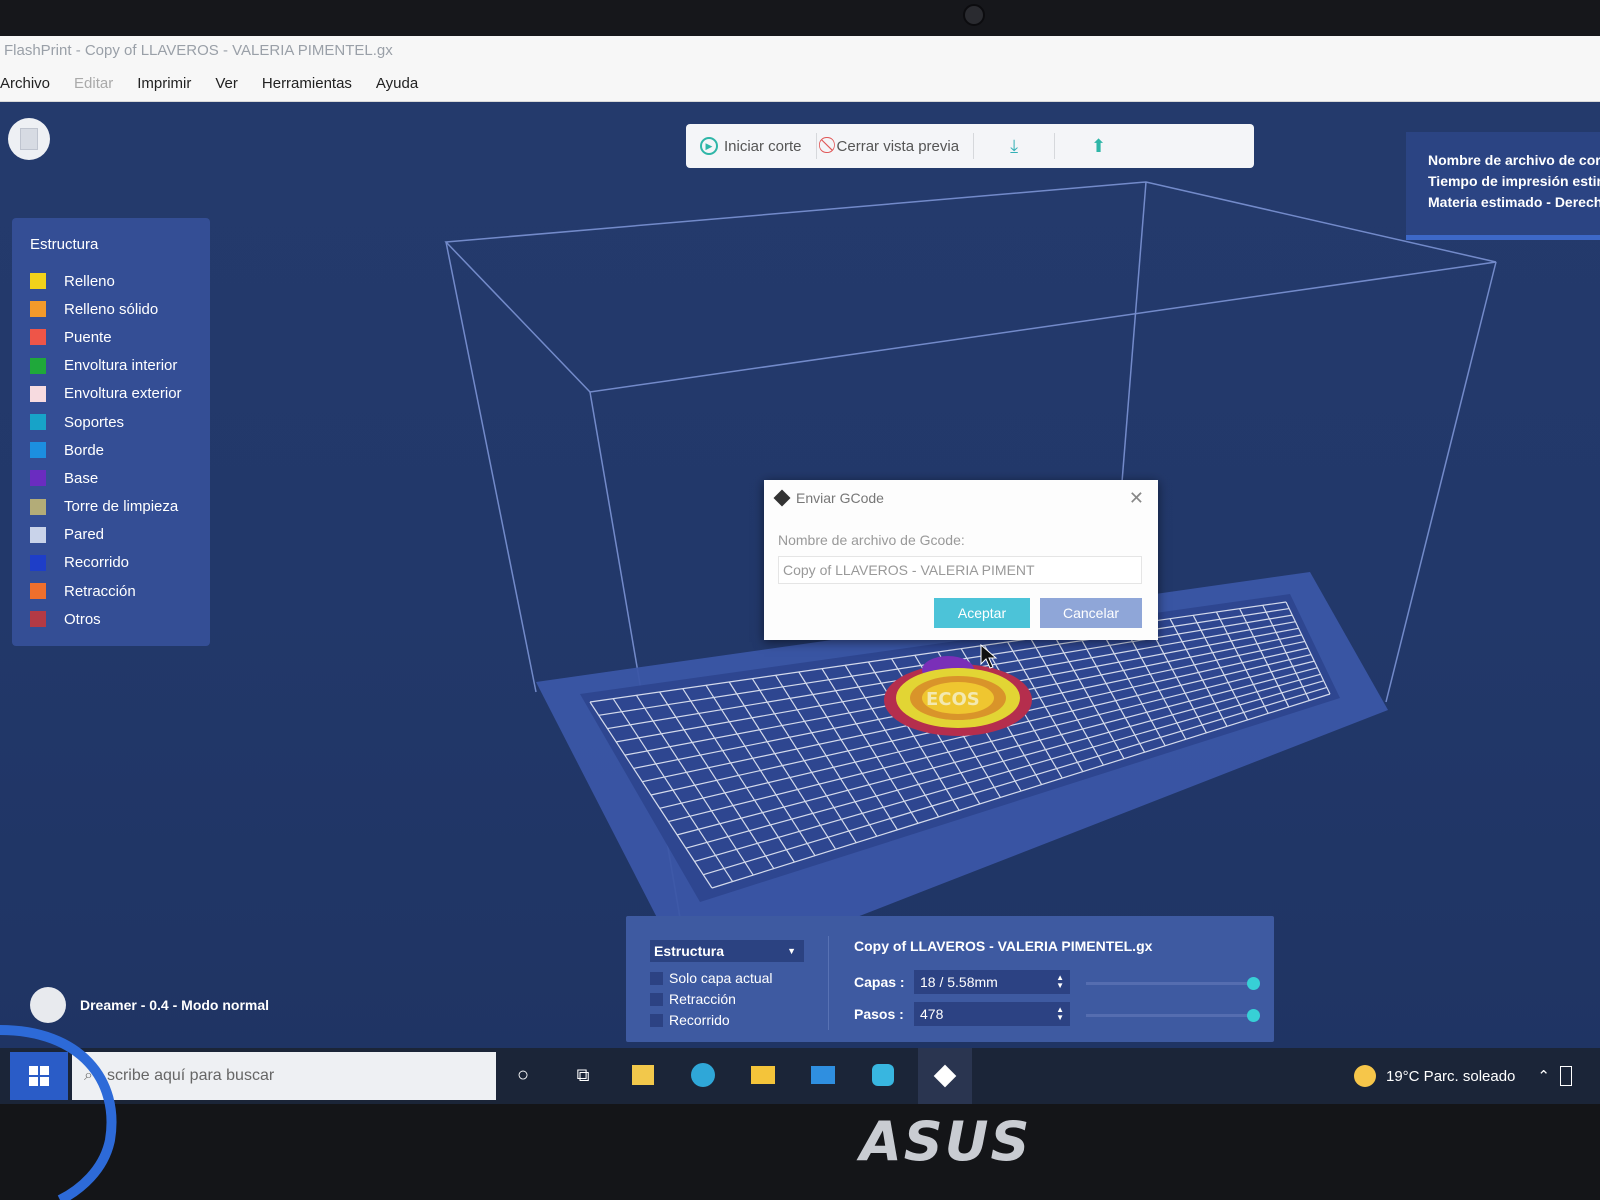  Describe the element at coordinates (397, 83) in the screenshot. I see `menu-ayuda: Ayuda` at that location.